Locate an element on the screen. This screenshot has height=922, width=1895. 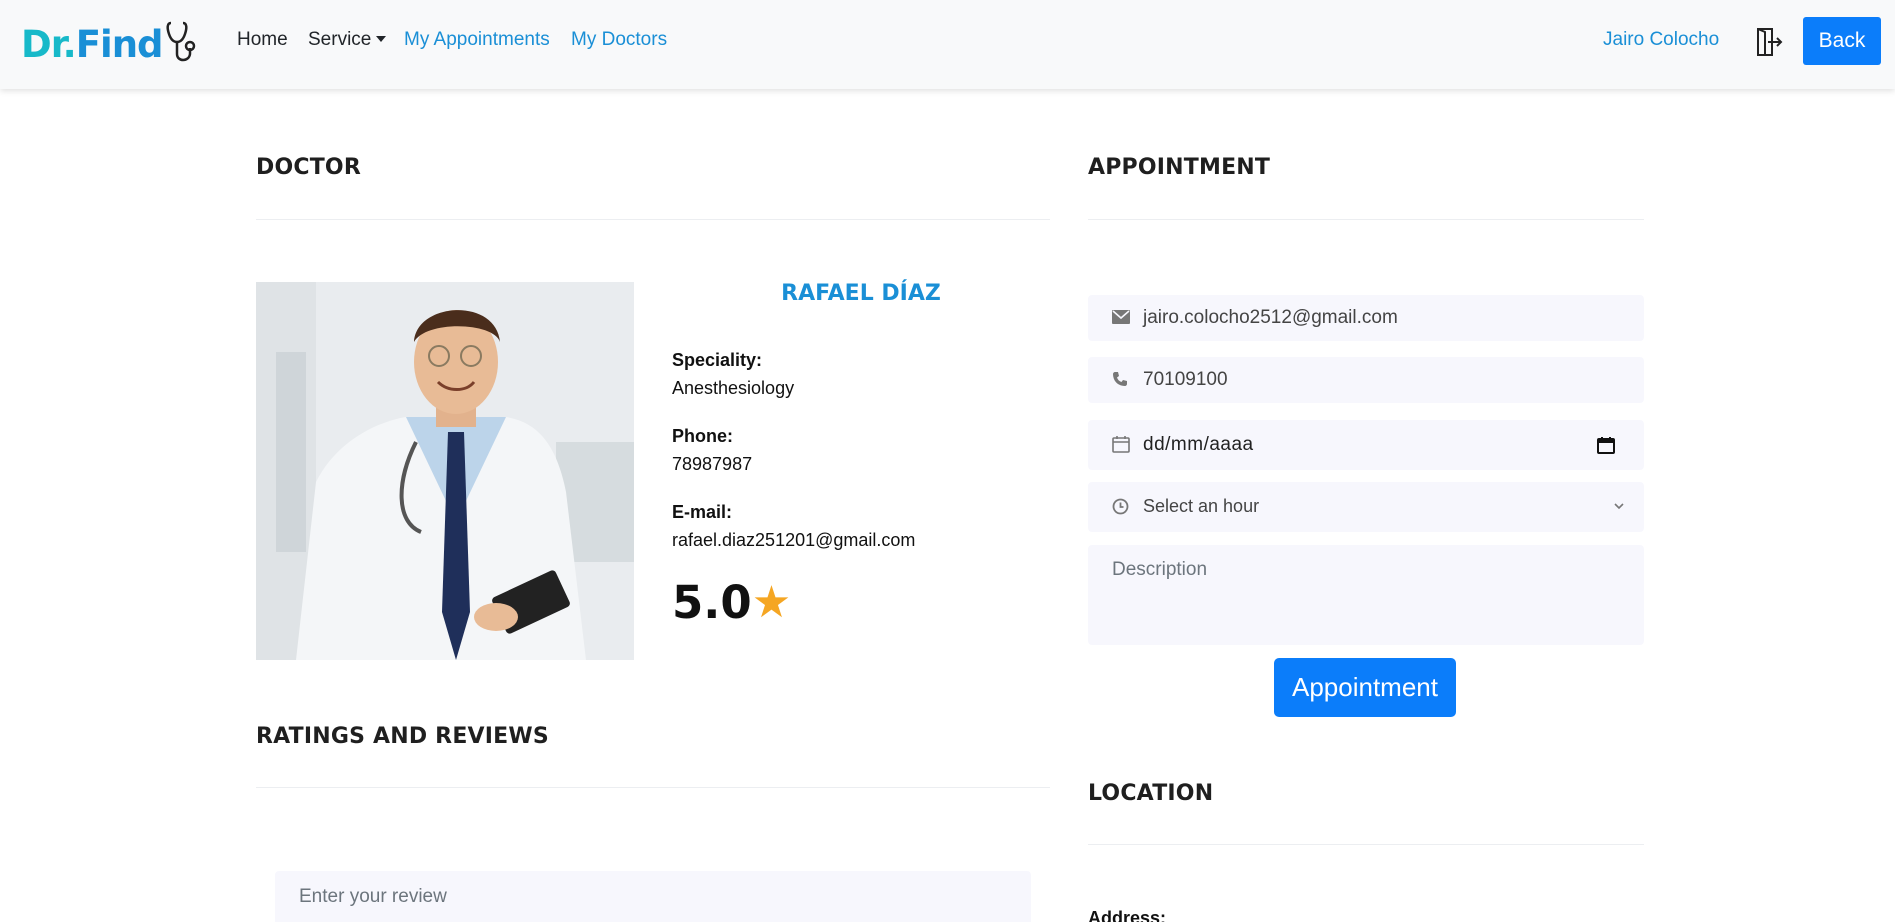
doctor-divider is located at coordinates (653, 219).